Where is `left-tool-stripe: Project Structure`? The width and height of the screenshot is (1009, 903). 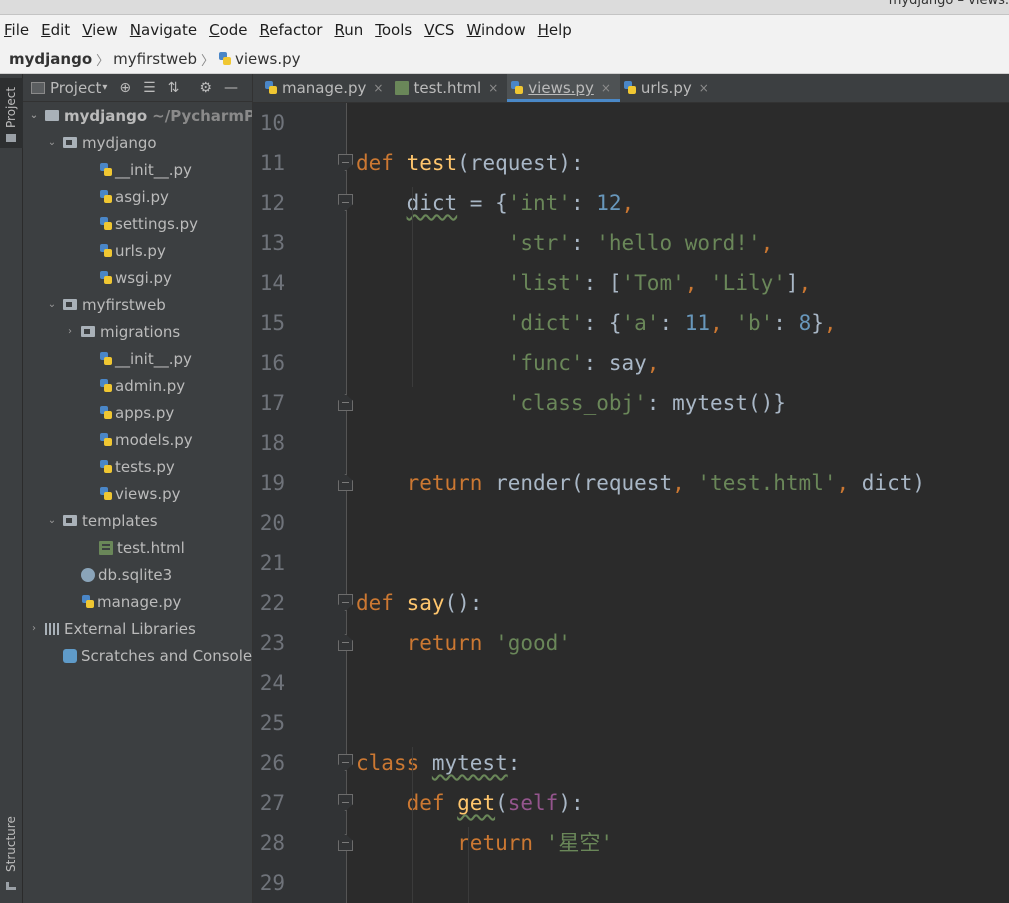 left-tool-stripe: Project Structure is located at coordinates (11, 488).